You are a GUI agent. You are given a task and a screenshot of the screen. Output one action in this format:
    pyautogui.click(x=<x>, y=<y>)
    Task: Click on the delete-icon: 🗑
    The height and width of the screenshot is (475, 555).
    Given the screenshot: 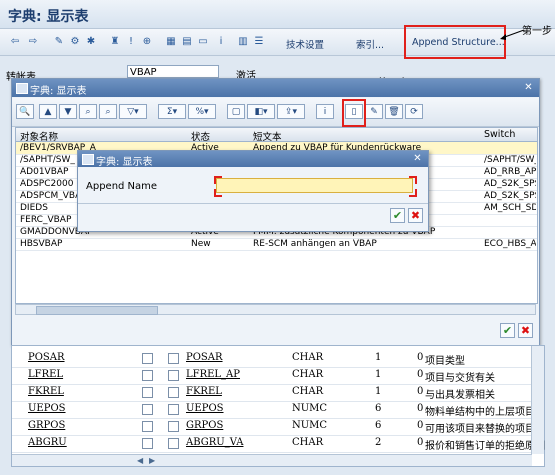 What is the action you would take?
    pyautogui.click(x=394, y=111)
    